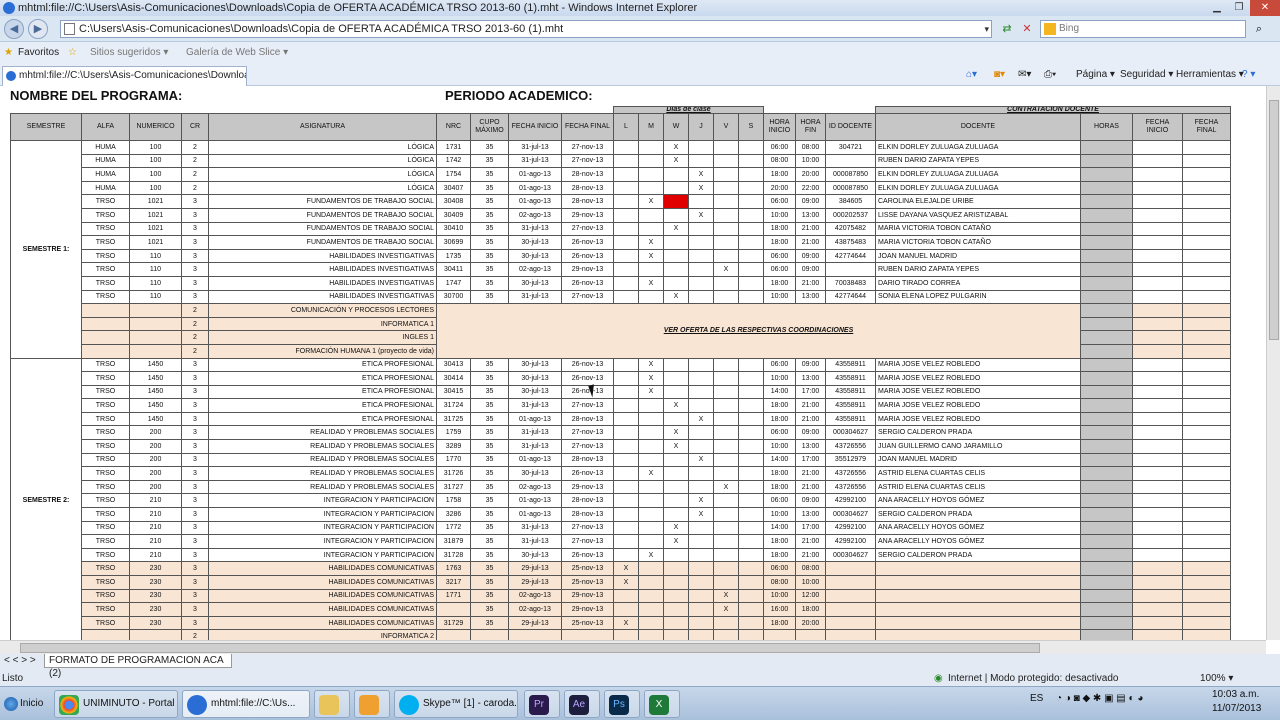 The image size is (1280, 720). I want to click on back-button: ◀, so click(14, 29).